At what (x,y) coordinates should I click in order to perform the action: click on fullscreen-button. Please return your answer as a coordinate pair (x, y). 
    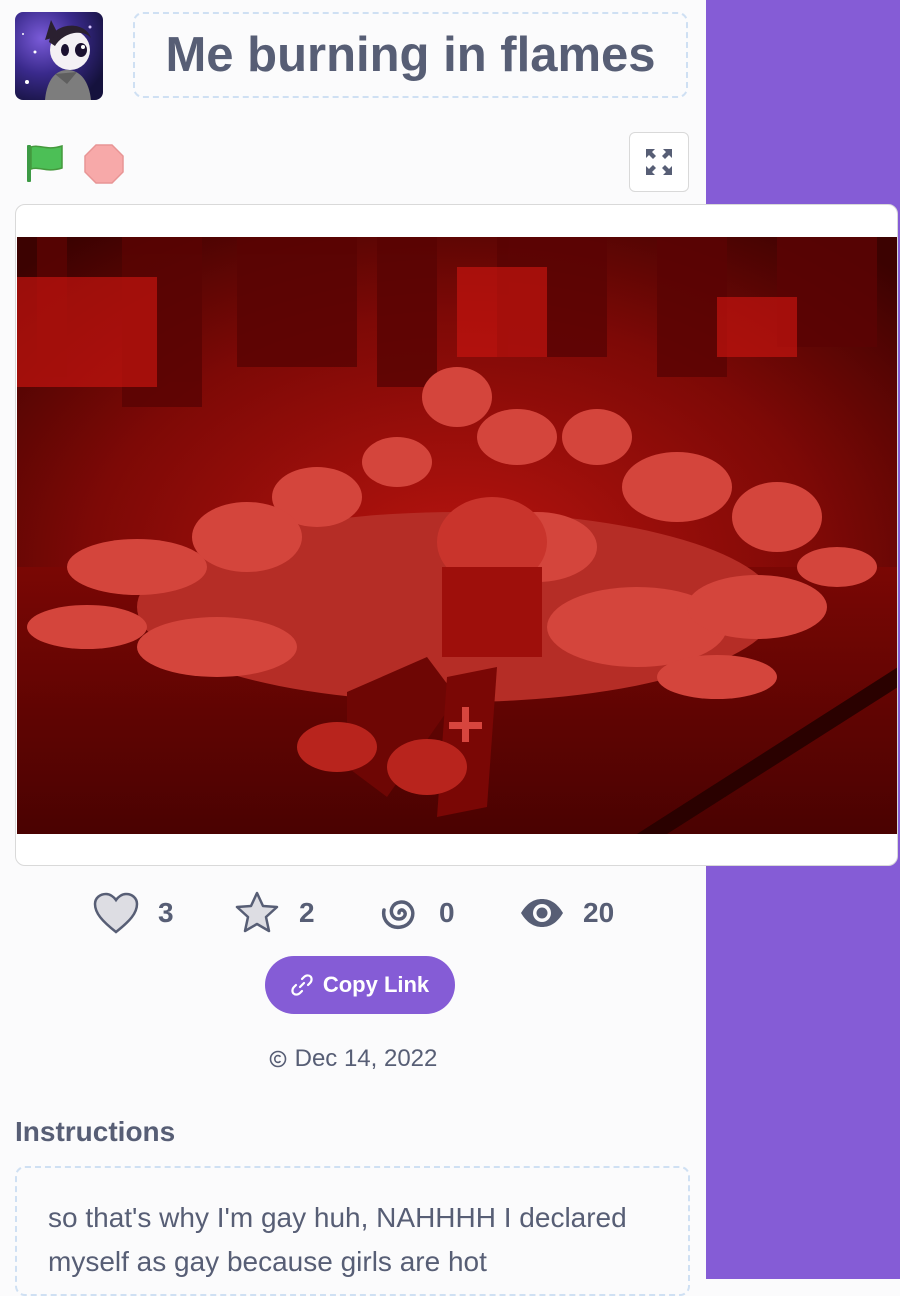
    Looking at the image, I should click on (659, 162).